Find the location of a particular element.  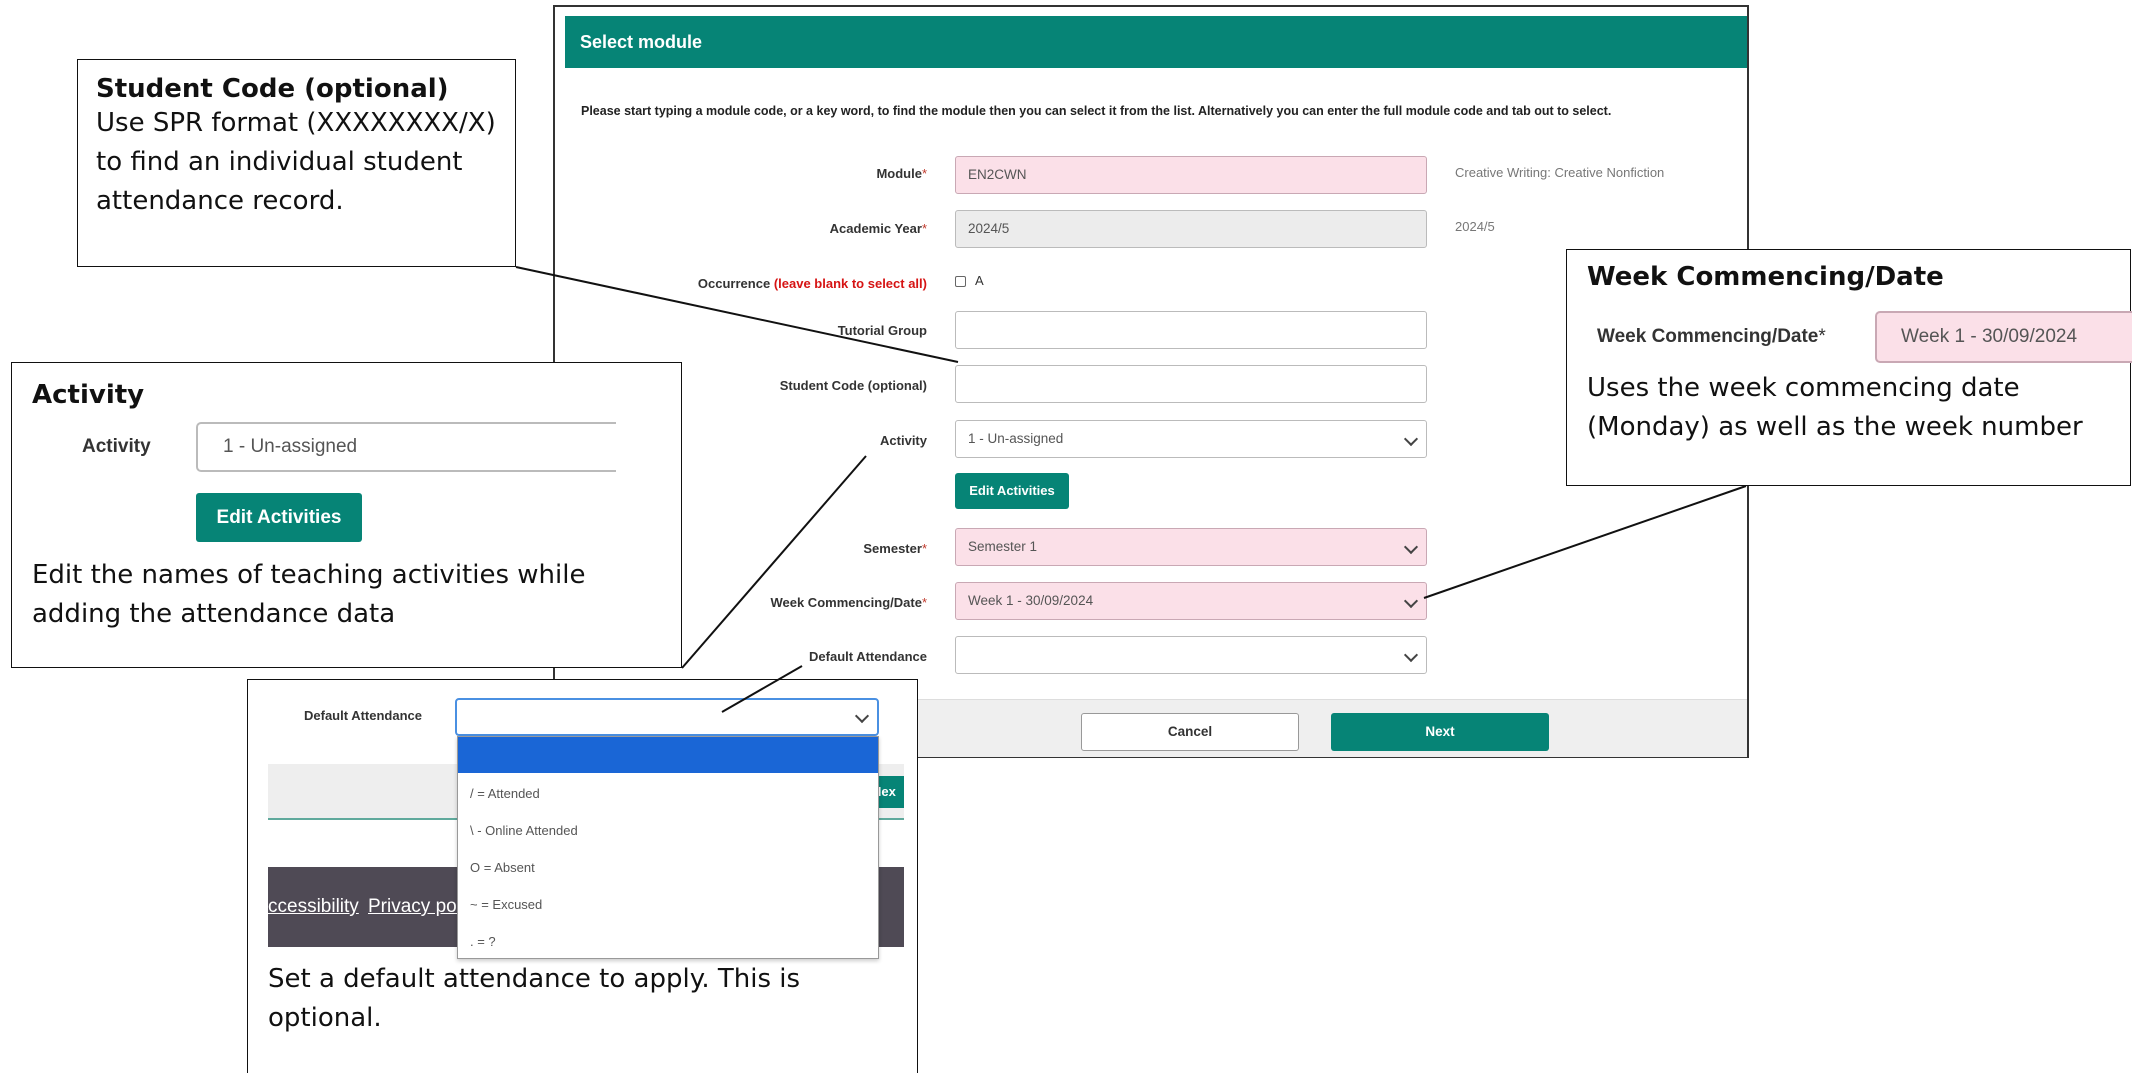

tutorial-group-input is located at coordinates (1191, 330).